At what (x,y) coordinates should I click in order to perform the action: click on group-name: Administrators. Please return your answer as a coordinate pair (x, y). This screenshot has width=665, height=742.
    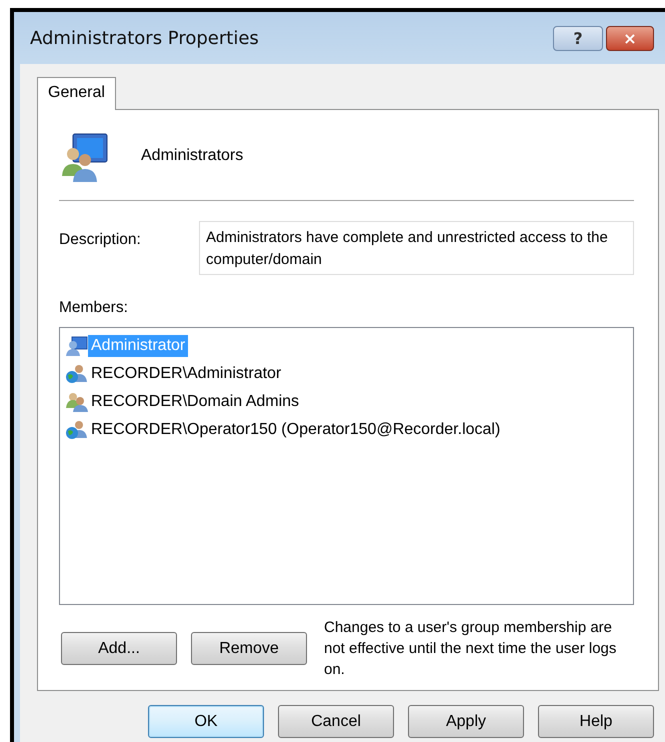
    Looking at the image, I should click on (192, 156).